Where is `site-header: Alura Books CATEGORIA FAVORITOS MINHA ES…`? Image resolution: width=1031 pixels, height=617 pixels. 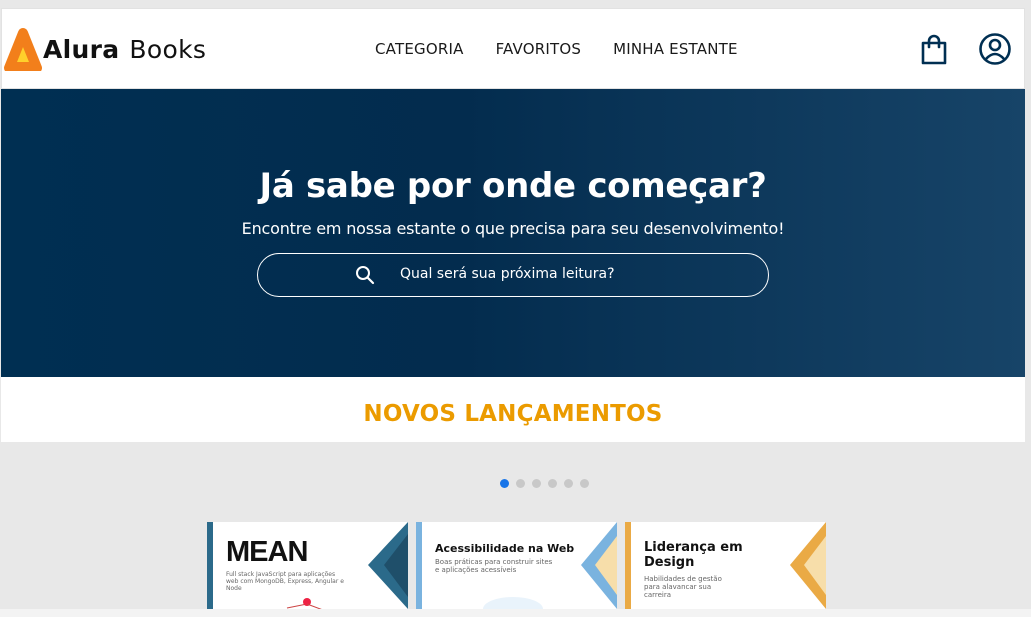
site-header: Alura Books CATEGORIA FAVORITOS MINHA ES… is located at coordinates (513, 48).